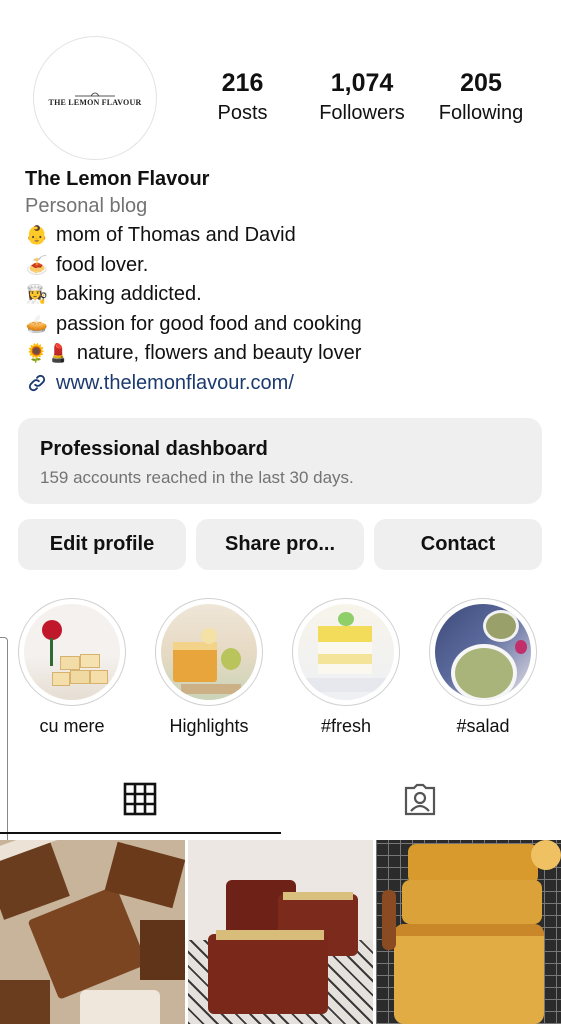  Describe the element at coordinates (175, 384) in the screenshot. I see `website-url: www.thelemonflavour.com/` at that location.